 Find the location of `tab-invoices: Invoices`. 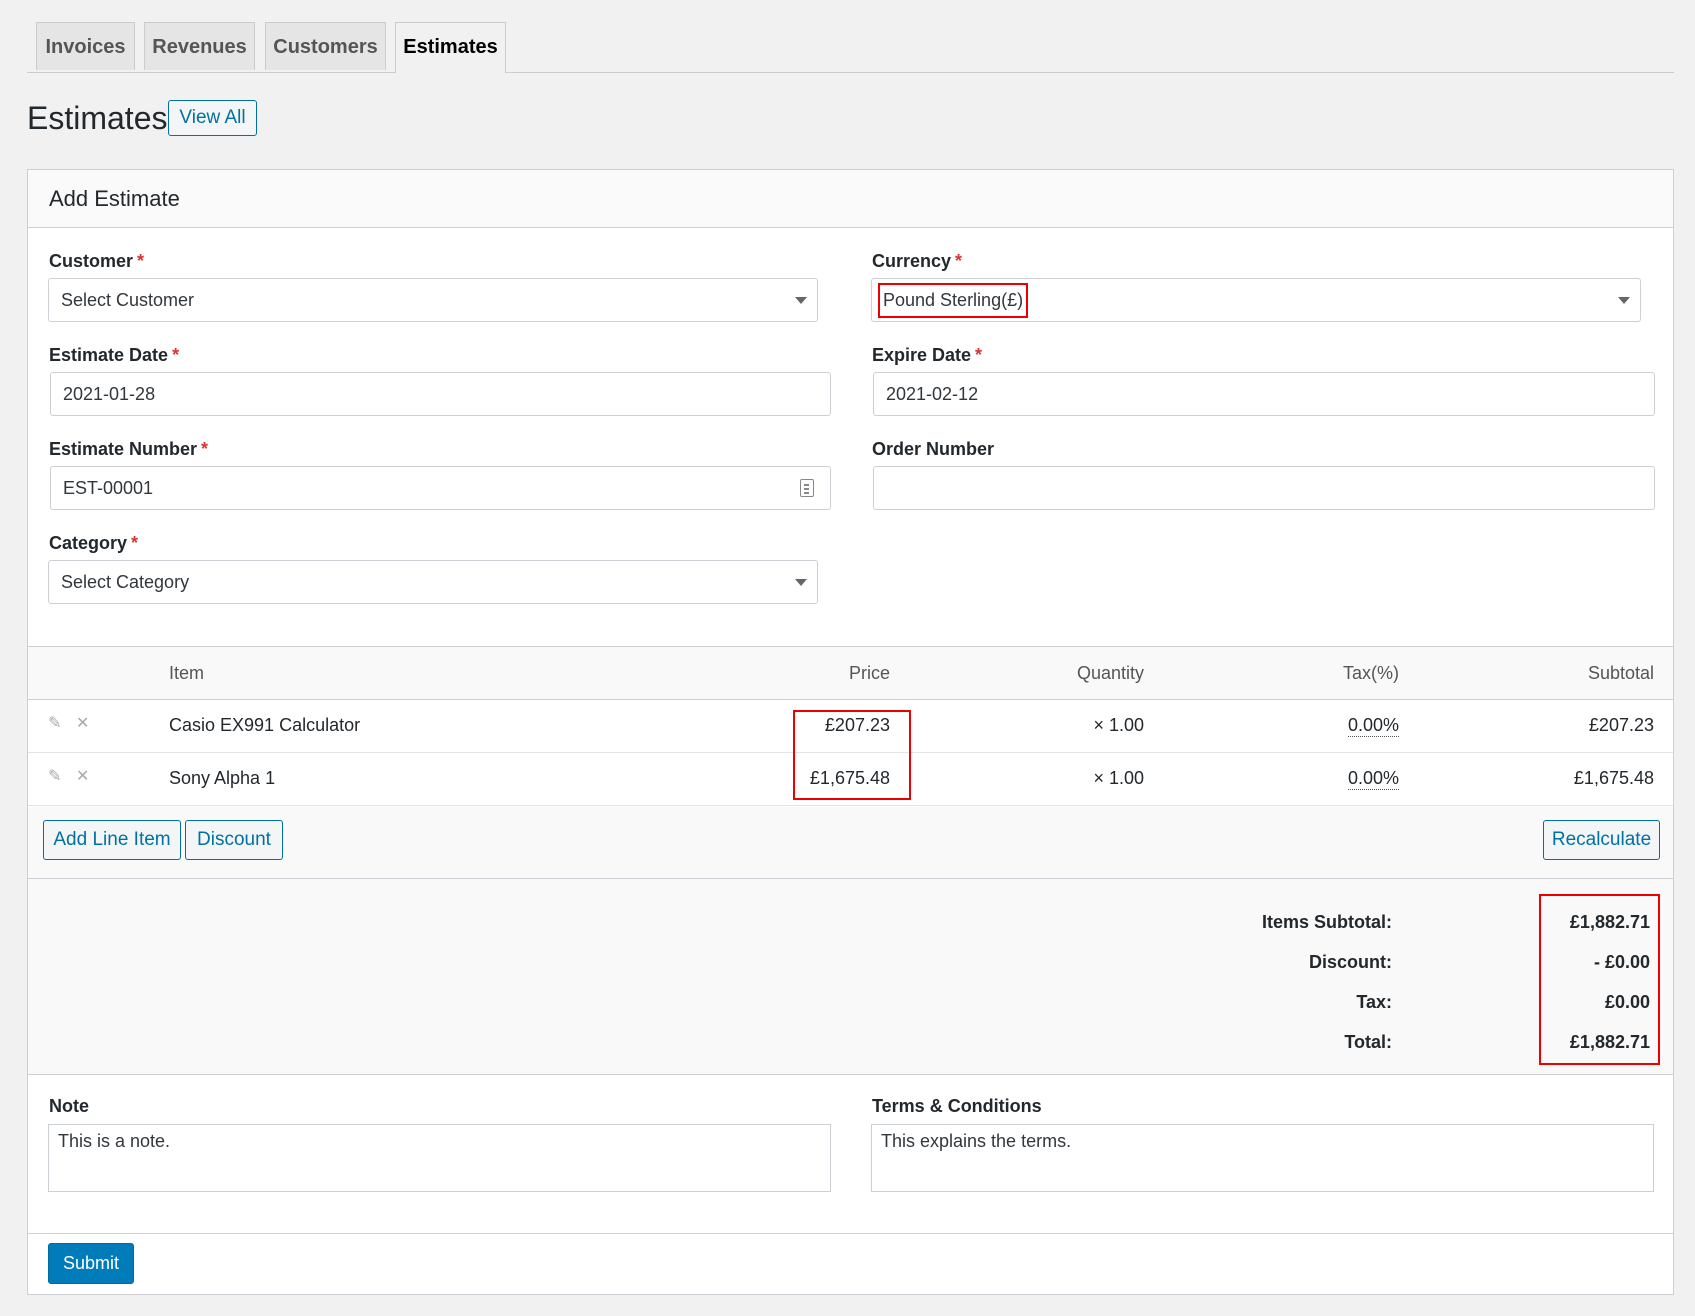

tab-invoices: Invoices is located at coordinates (85, 46).